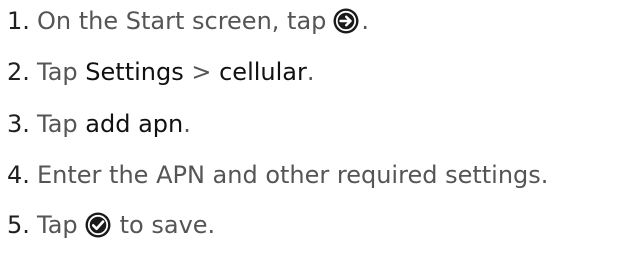  What do you see at coordinates (134, 72) in the screenshot?
I see `settings-label: Settings` at bounding box center [134, 72].